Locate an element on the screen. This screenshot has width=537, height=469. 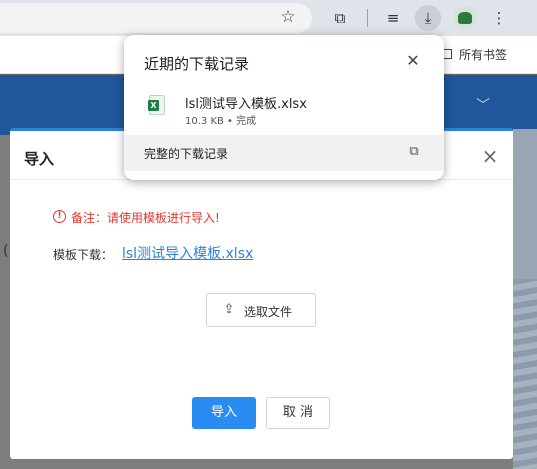
template-label: 模板下载： is located at coordinates (83, 255).